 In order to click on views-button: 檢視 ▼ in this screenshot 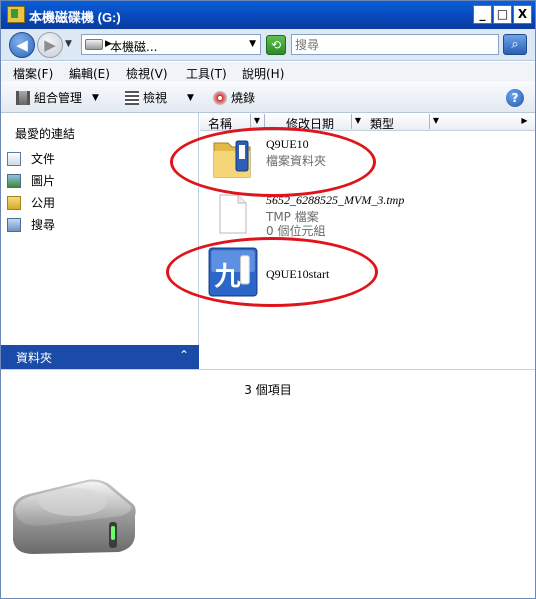, I will do `click(159, 97)`.